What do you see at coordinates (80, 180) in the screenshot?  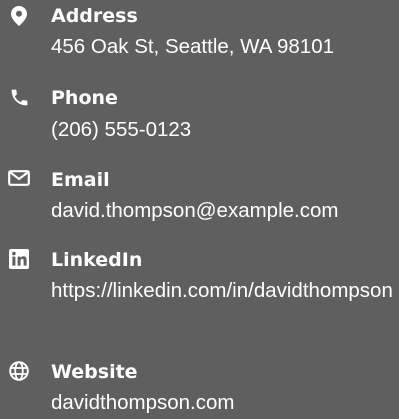 I see `contact-label-email: Email` at bounding box center [80, 180].